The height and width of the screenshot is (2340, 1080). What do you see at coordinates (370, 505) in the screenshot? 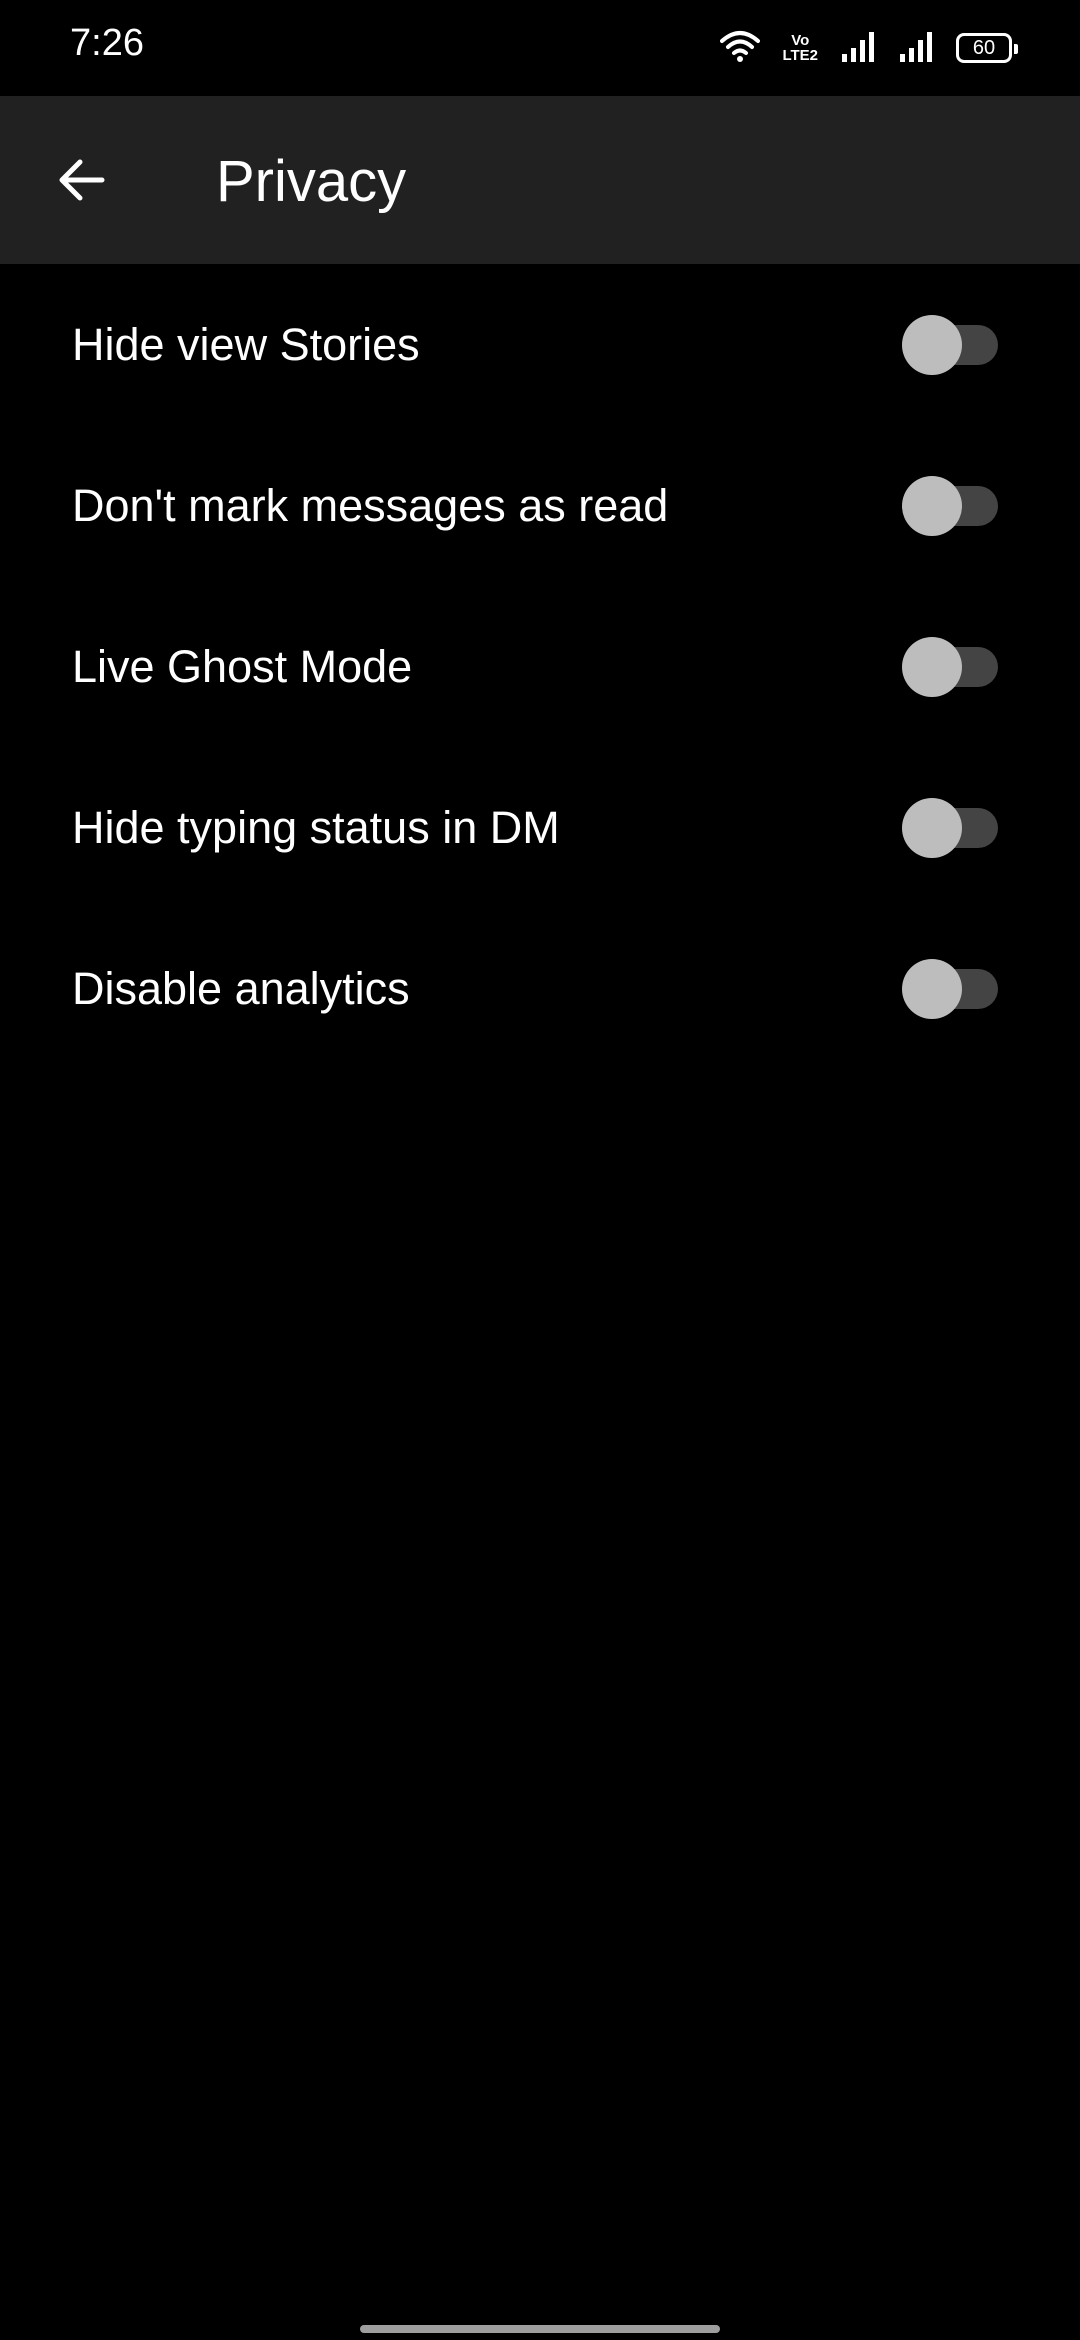
I see `setting-label: Don't mark messages as read` at bounding box center [370, 505].